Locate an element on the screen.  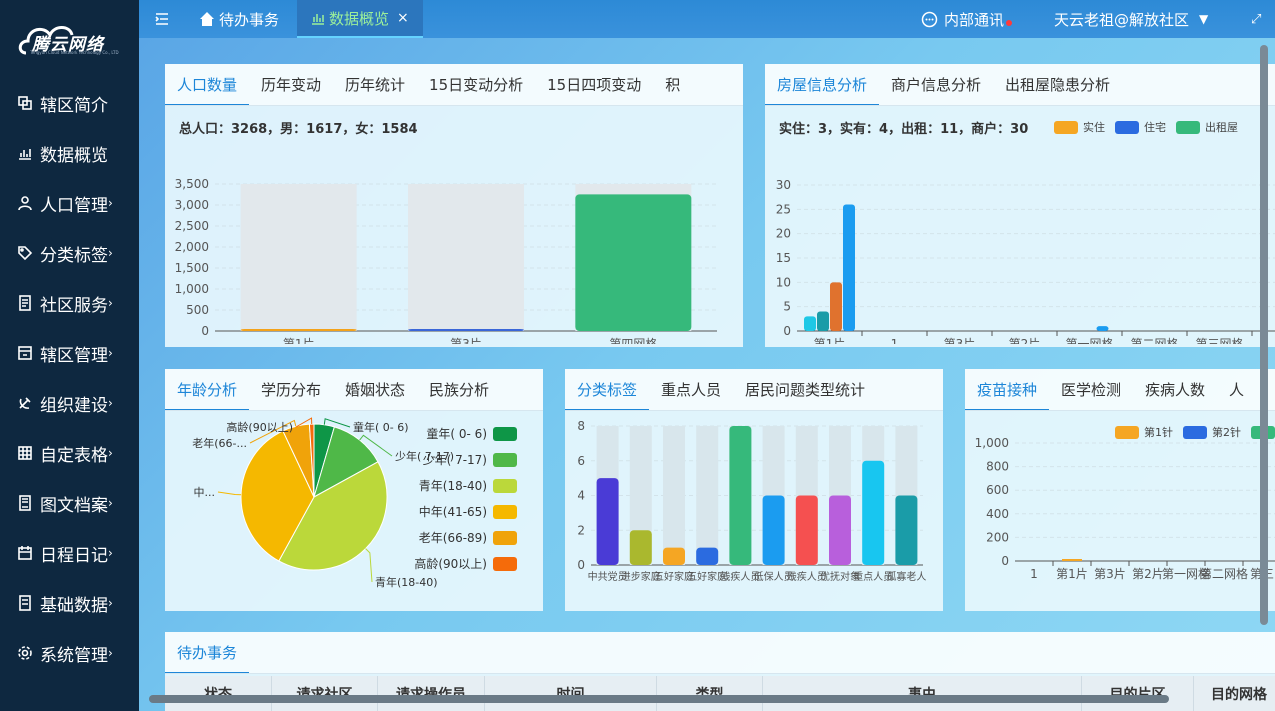
sidebar-item-tags: 分类标签 › is located at coordinates (69, 253).